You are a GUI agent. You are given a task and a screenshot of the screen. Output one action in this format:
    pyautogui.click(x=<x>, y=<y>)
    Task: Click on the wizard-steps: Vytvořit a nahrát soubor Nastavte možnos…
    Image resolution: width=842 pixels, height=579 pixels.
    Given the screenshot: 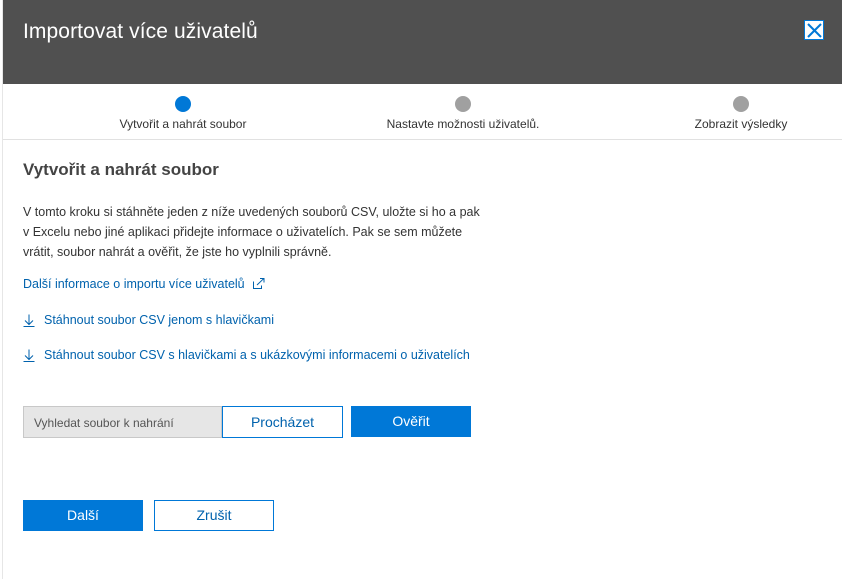 What is the action you would take?
    pyautogui.click(x=422, y=112)
    